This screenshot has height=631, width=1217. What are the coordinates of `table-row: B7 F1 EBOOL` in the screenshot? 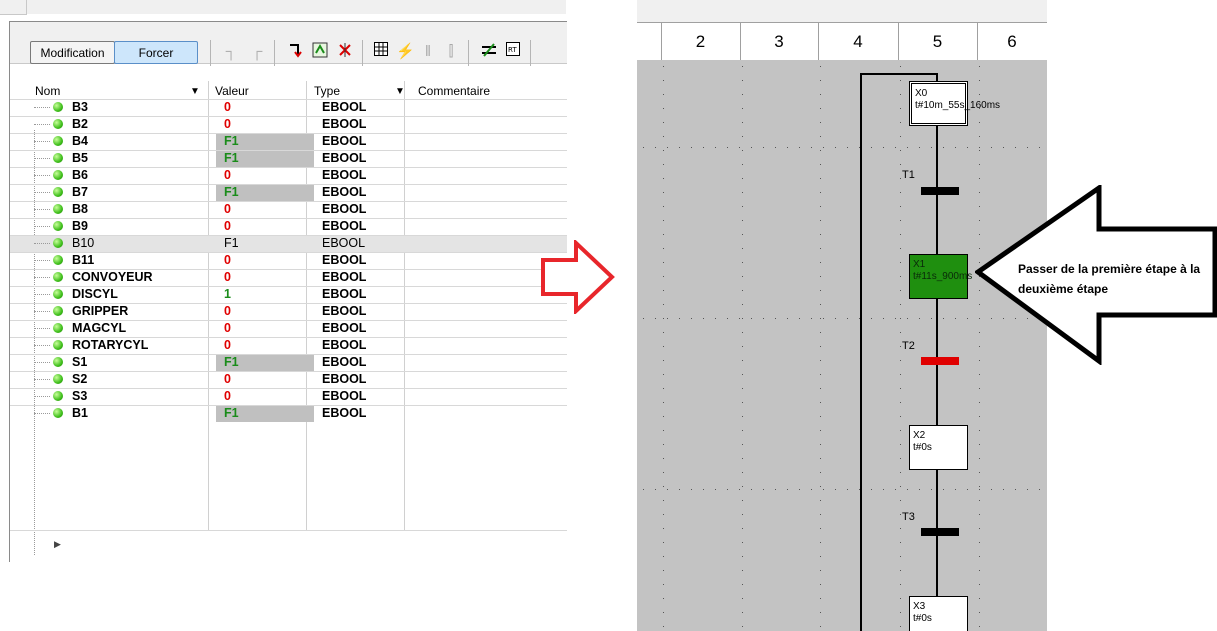 It's located at (288, 192).